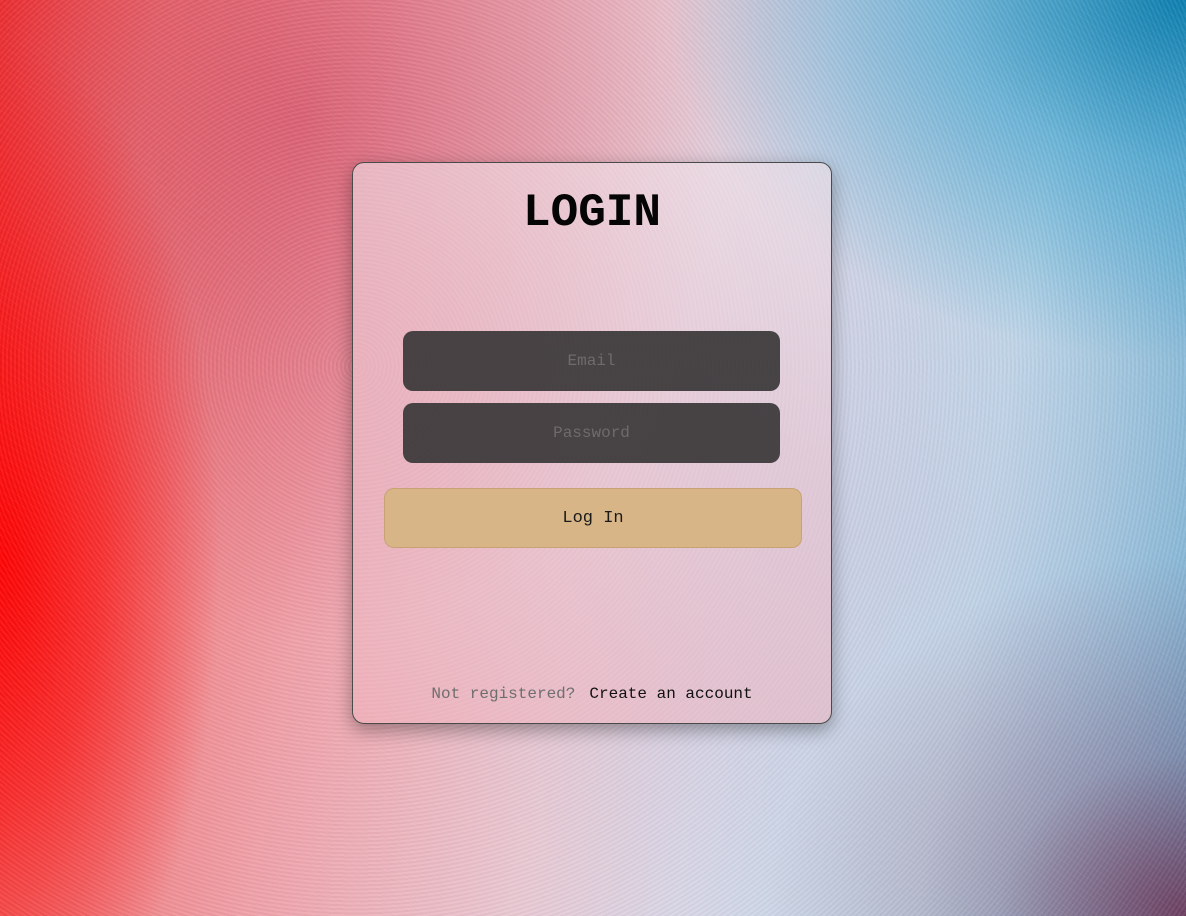  Describe the element at coordinates (593, 518) in the screenshot. I see `login-button: Log In` at that location.